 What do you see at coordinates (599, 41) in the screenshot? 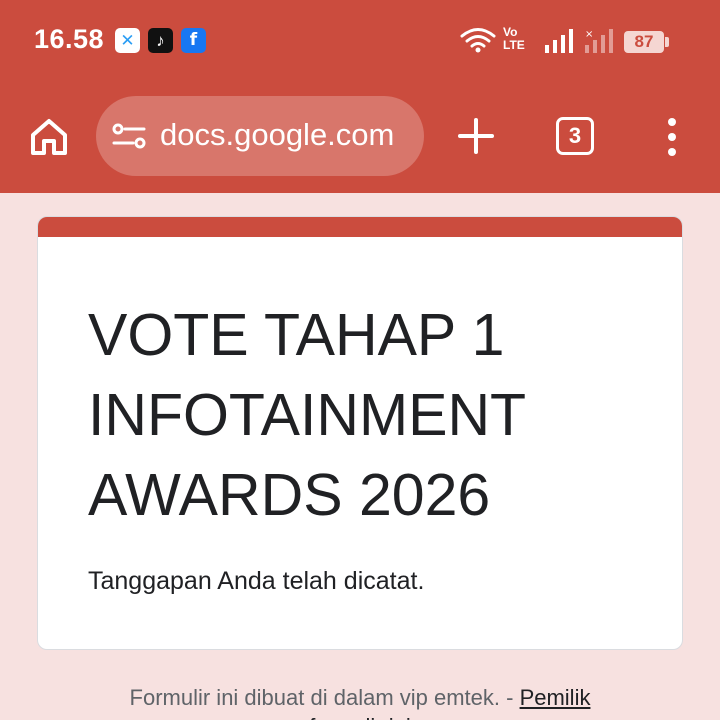
I see `signal-weak-icon: ×` at bounding box center [599, 41].